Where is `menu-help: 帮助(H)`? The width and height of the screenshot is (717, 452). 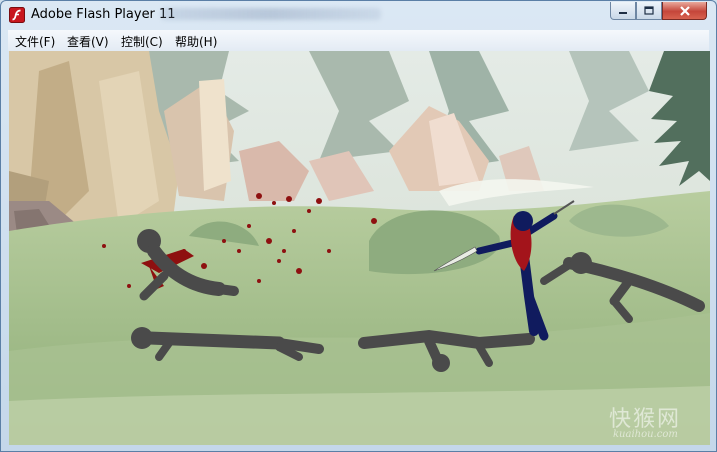
menu-help: 帮助(H) is located at coordinates (196, 41).